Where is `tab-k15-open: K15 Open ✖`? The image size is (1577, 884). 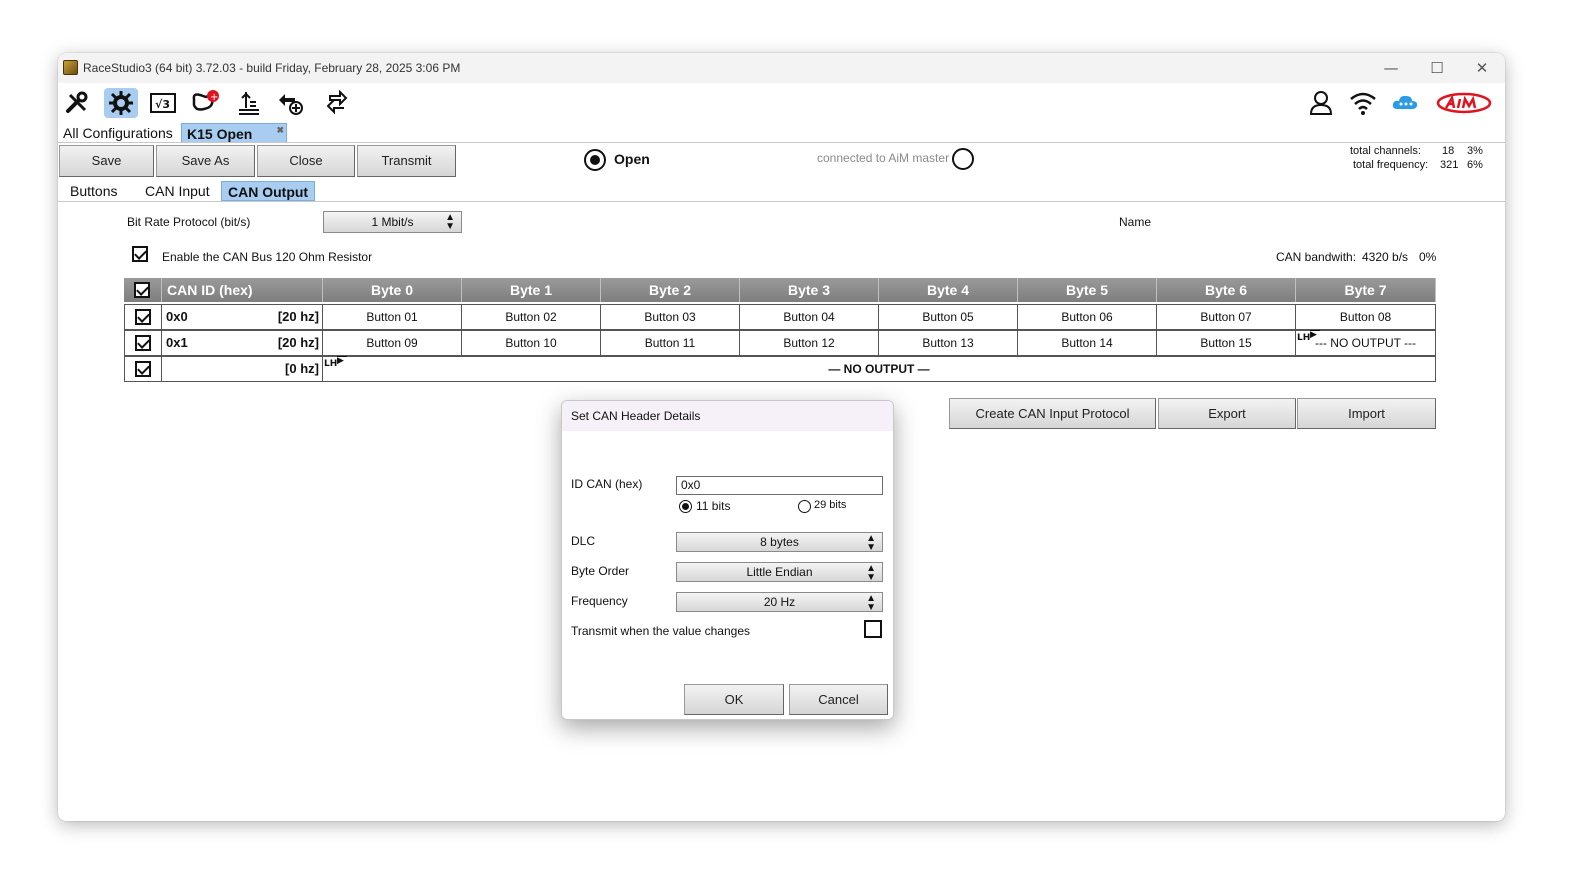 tab-k15-open: K15 Open ✖ is located at coordinates (234, 133).